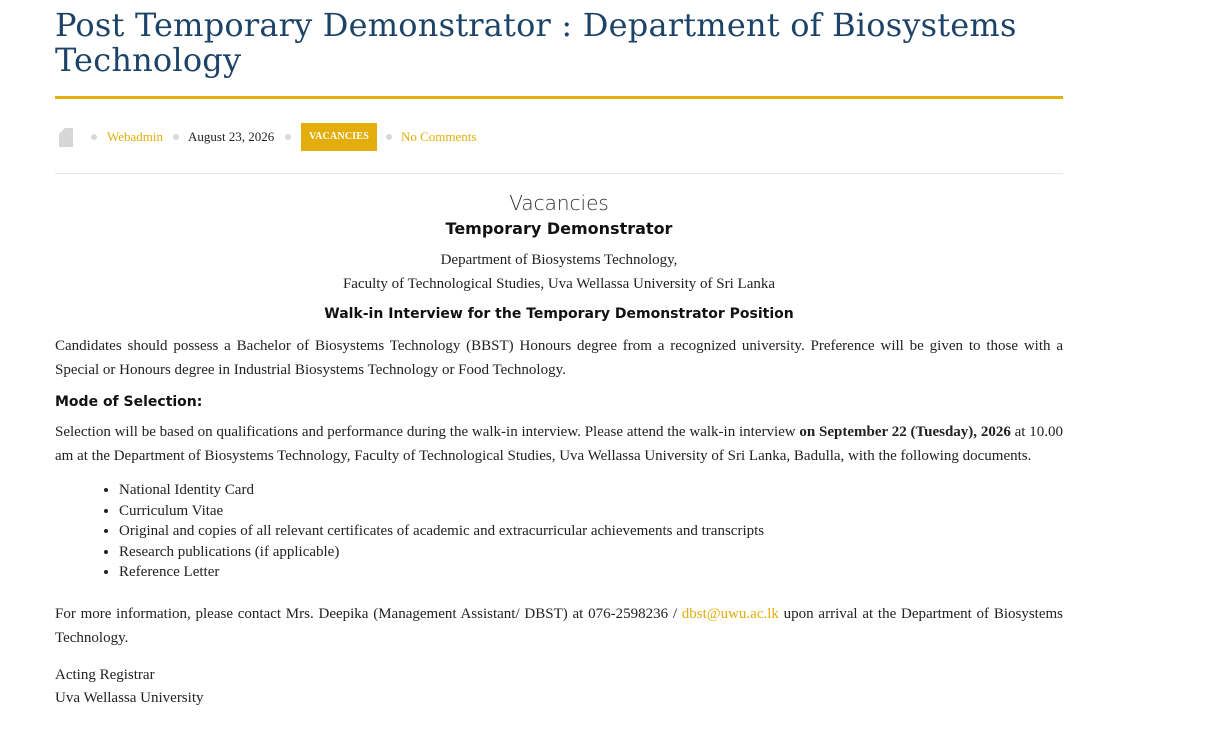 The image size is (1212, 752). Describe the element at coordinates (559, 173) in the screenshot. I see `meta-divider` at that location.